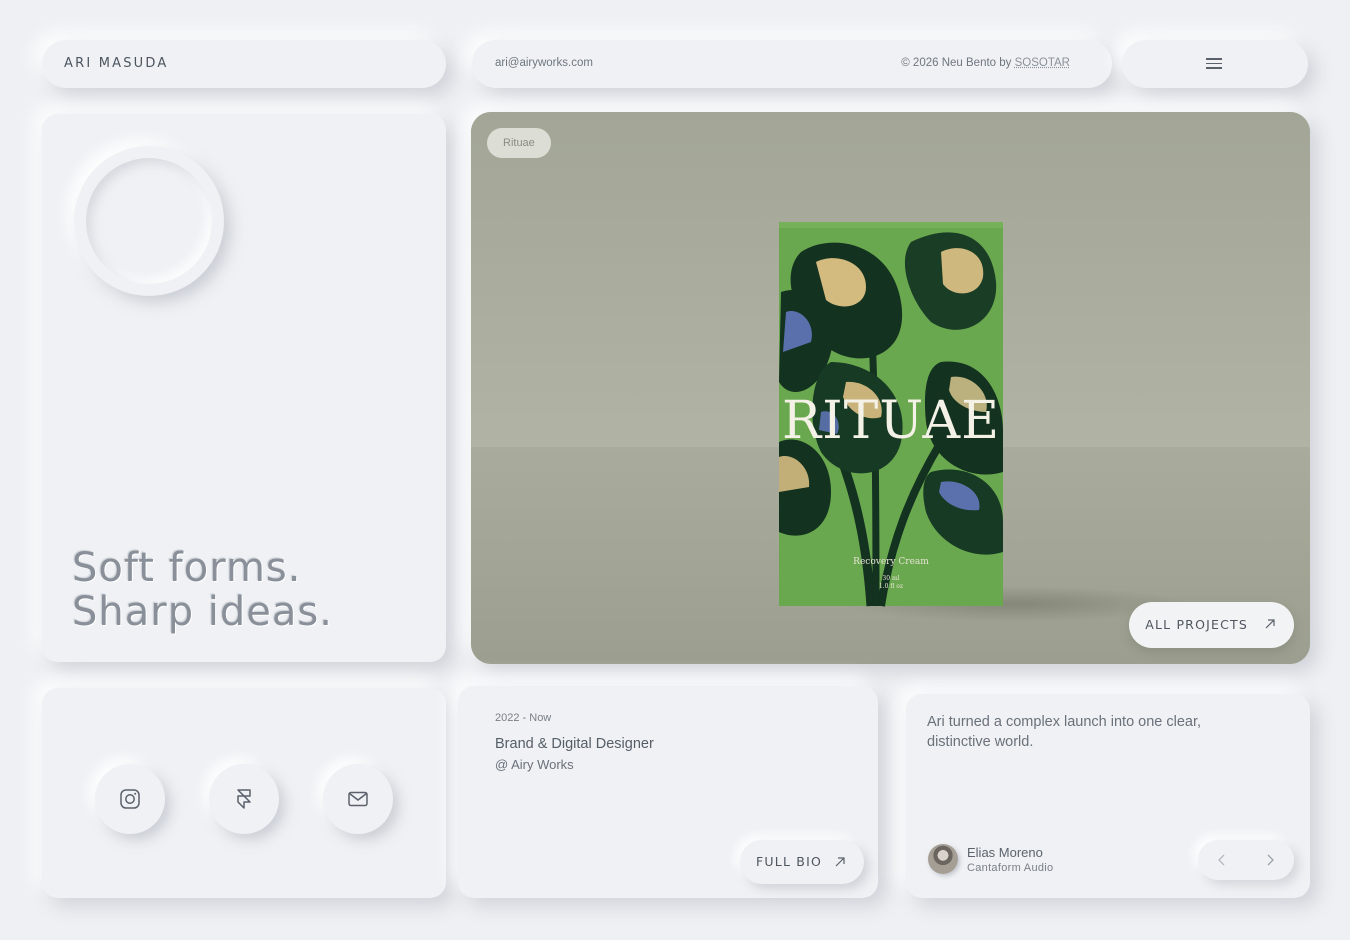 This screenshot has width=1350, height=940. I want to click on mail-icon, so click(358, 799).